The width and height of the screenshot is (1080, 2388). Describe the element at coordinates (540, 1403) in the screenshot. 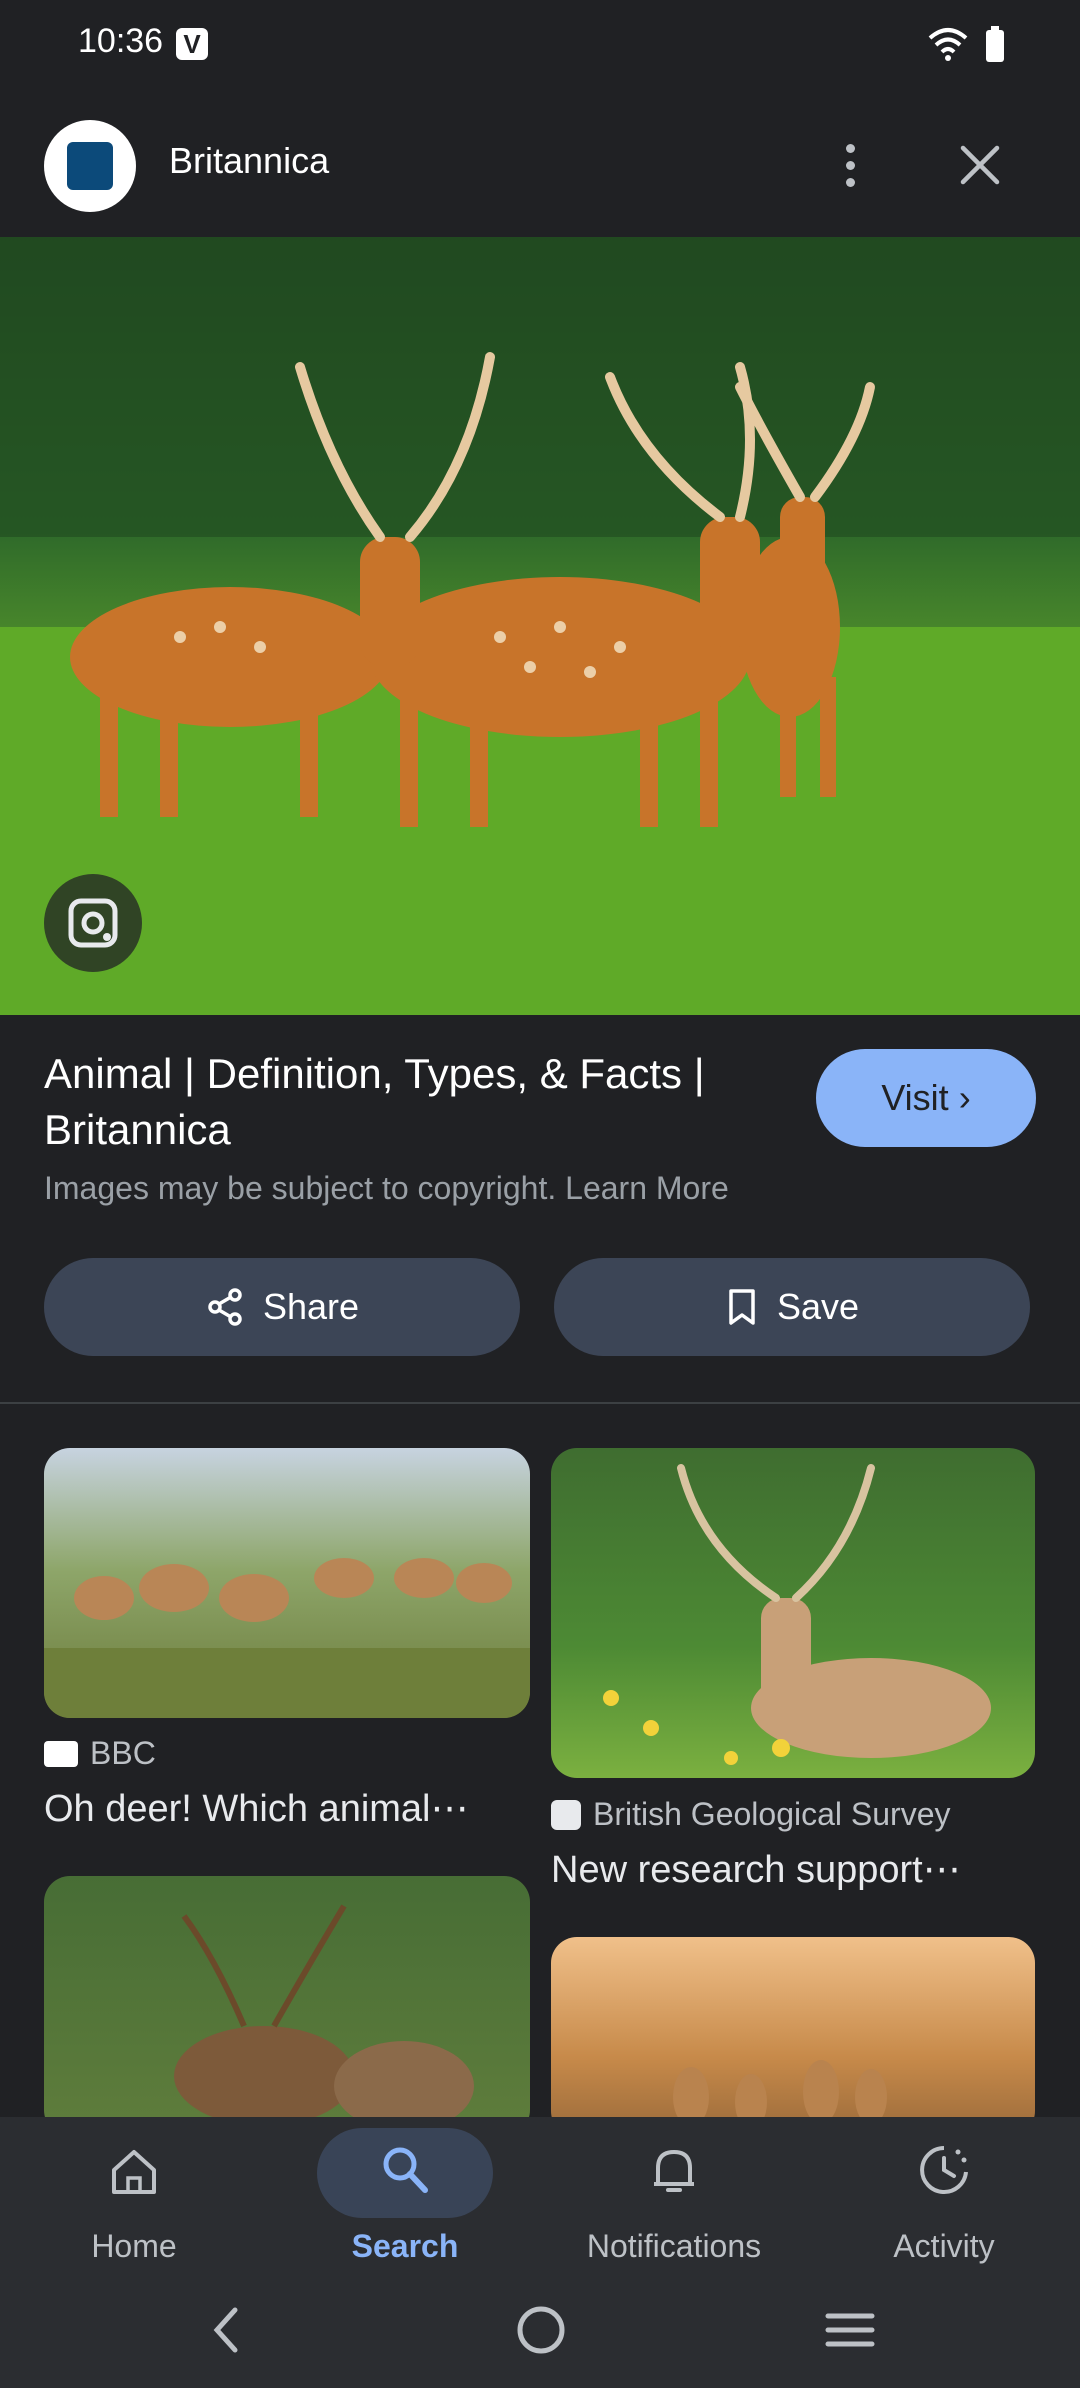

I see `divider` at that location.